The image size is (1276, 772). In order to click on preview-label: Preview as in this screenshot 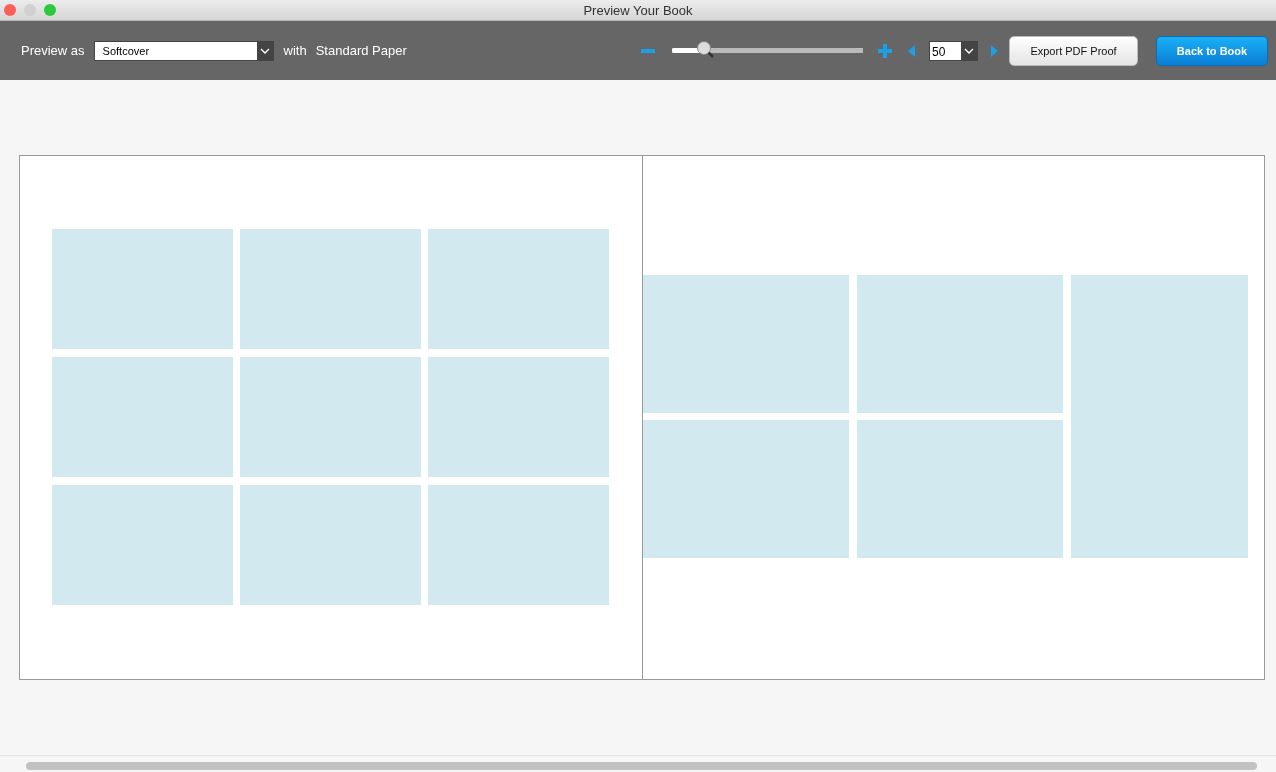, I will do `click(53, 50)`.